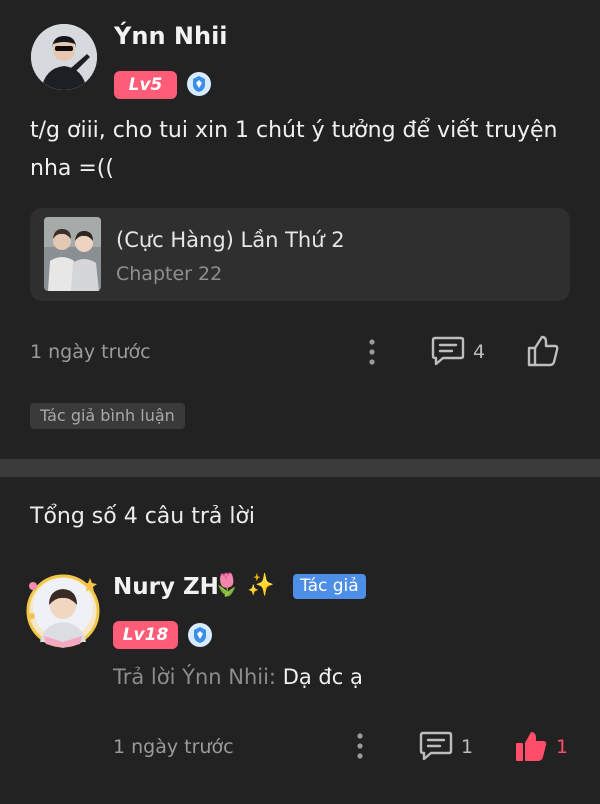 The width and height of the screenshot is (600, 804). I want to click on story-title: (Cực Hàng) Lần Thứ 2, so click(230, 240).